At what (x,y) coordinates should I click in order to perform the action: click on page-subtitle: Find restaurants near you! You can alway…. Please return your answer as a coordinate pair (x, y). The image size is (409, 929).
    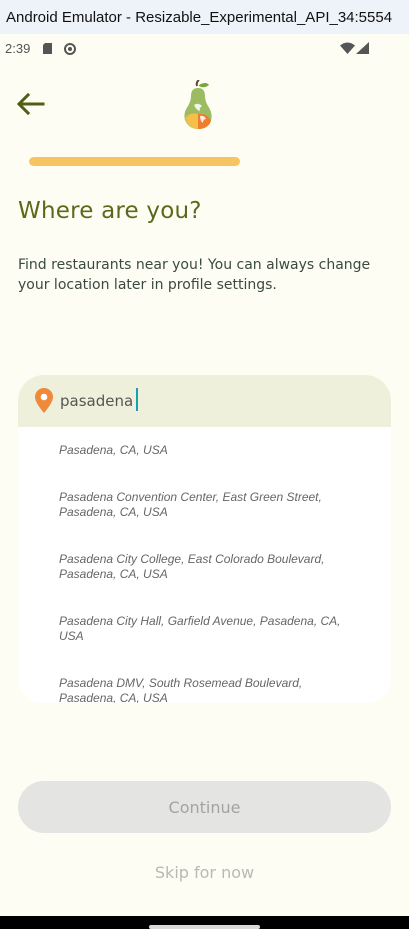
    Looking at the image, I should click on (194, 275).